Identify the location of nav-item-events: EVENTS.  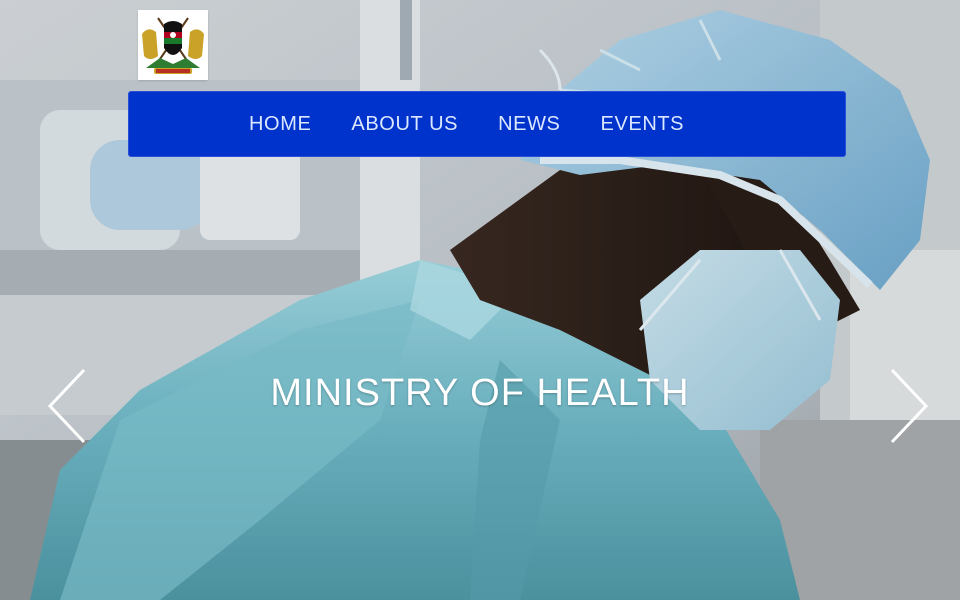
(643, 124).